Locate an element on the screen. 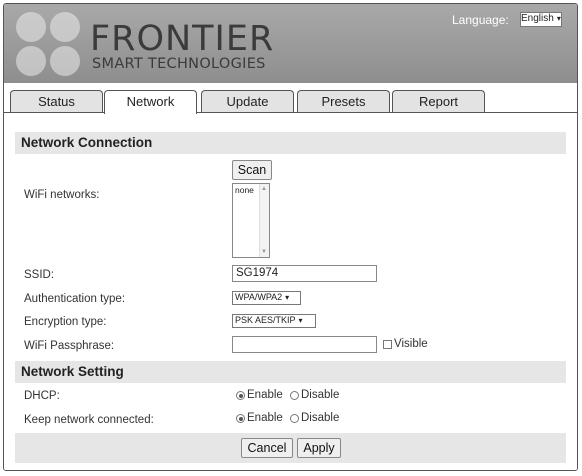 The width and height of the screenshot is (582, 476). tab-presets: Presets is located at coordinates (343, 101).